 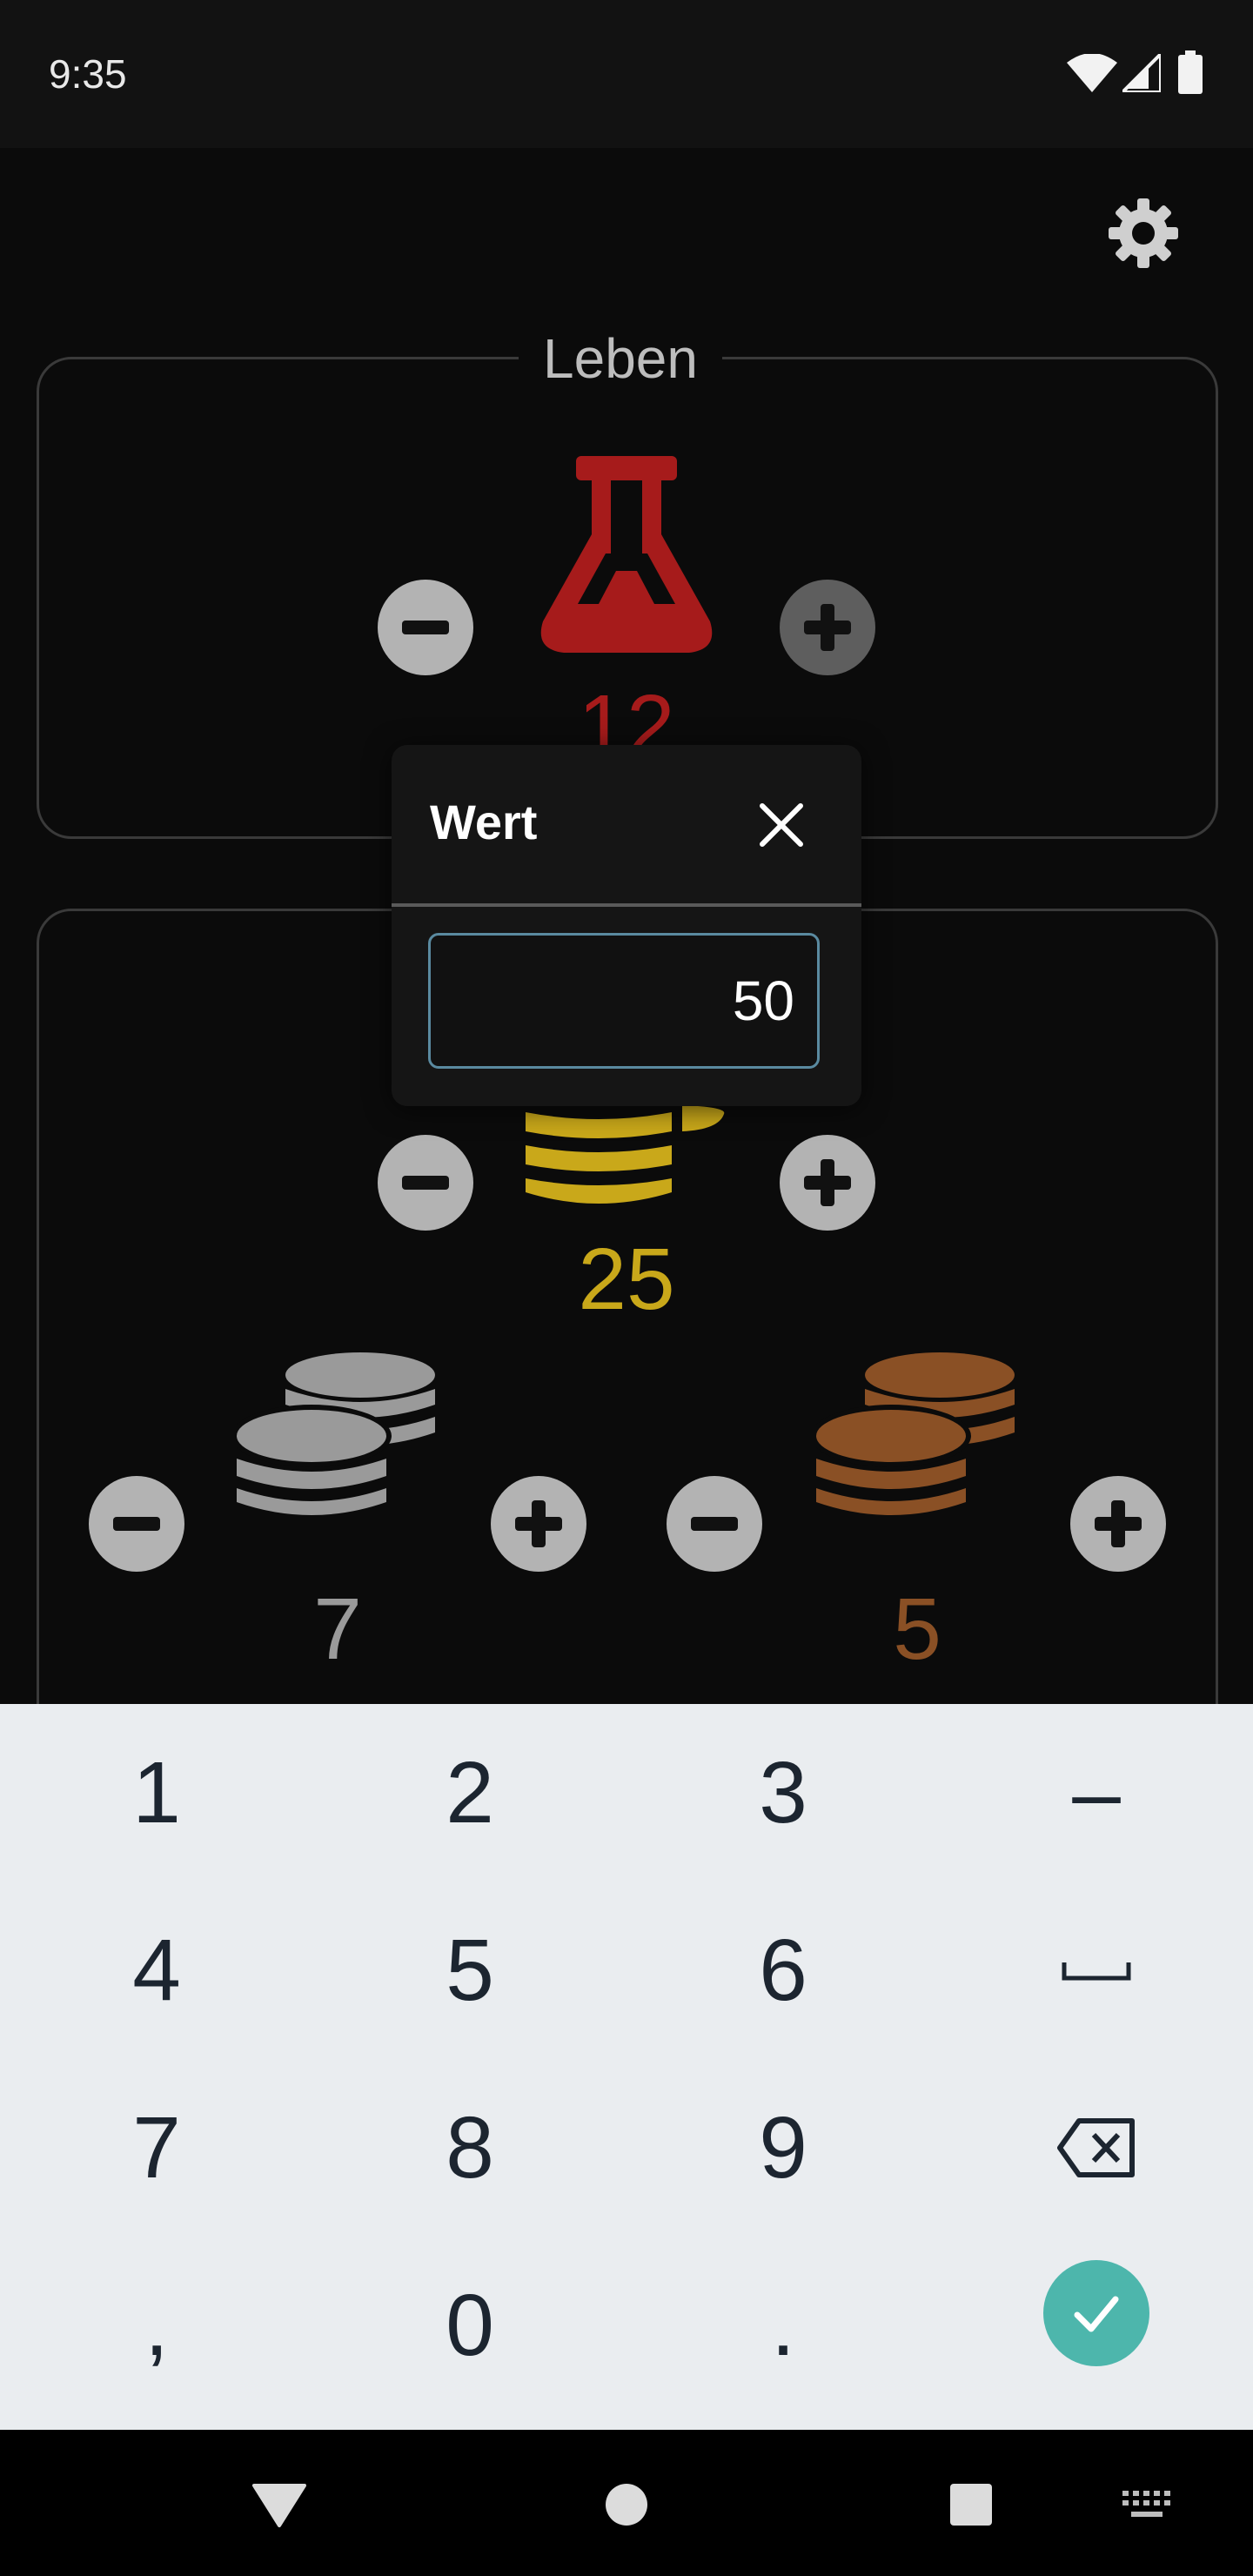 What do you see at coordinates (156, 1793) in the screenshot?
I see `key-1: 1` at bounding box center [156, 1793].